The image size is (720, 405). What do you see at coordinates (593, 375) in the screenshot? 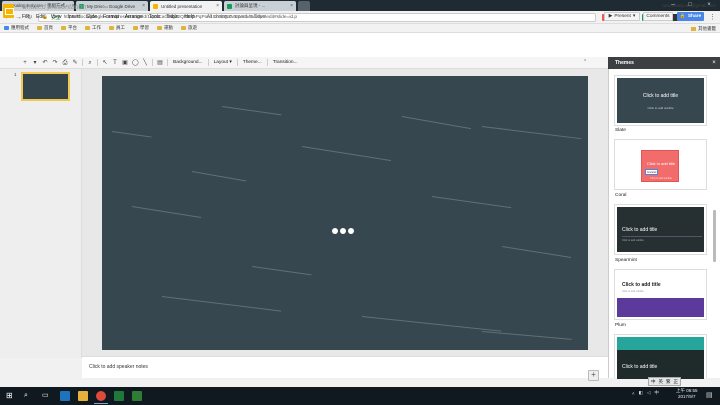
I see `explore-icon: +` at bounding box center [593, 375].